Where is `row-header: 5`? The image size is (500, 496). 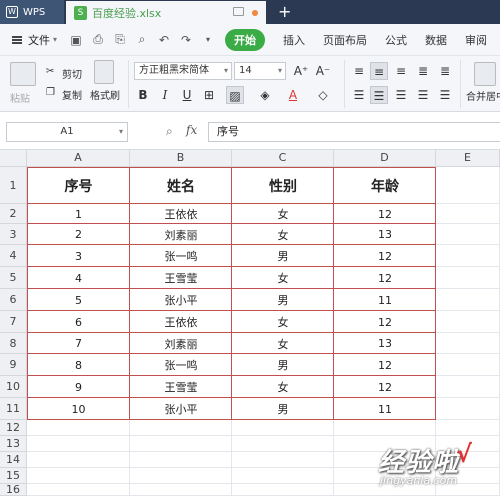
row-header: 5 is located at coordinates (13, 278).